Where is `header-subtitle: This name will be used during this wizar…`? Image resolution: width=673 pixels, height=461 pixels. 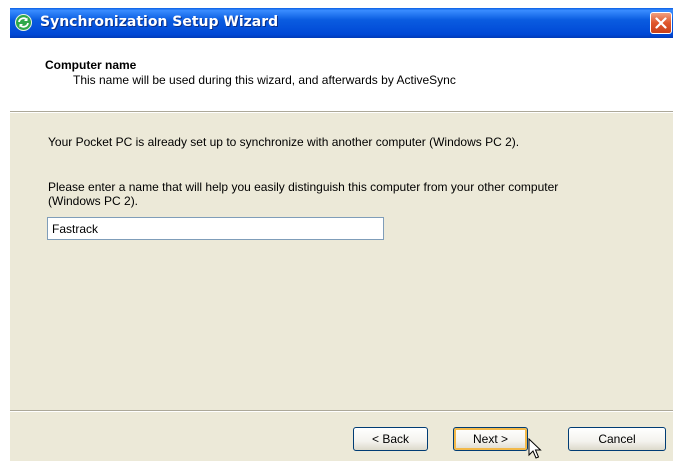 header-subtitle: This name will be used during this wizar… is located at coordinates (264, 80).